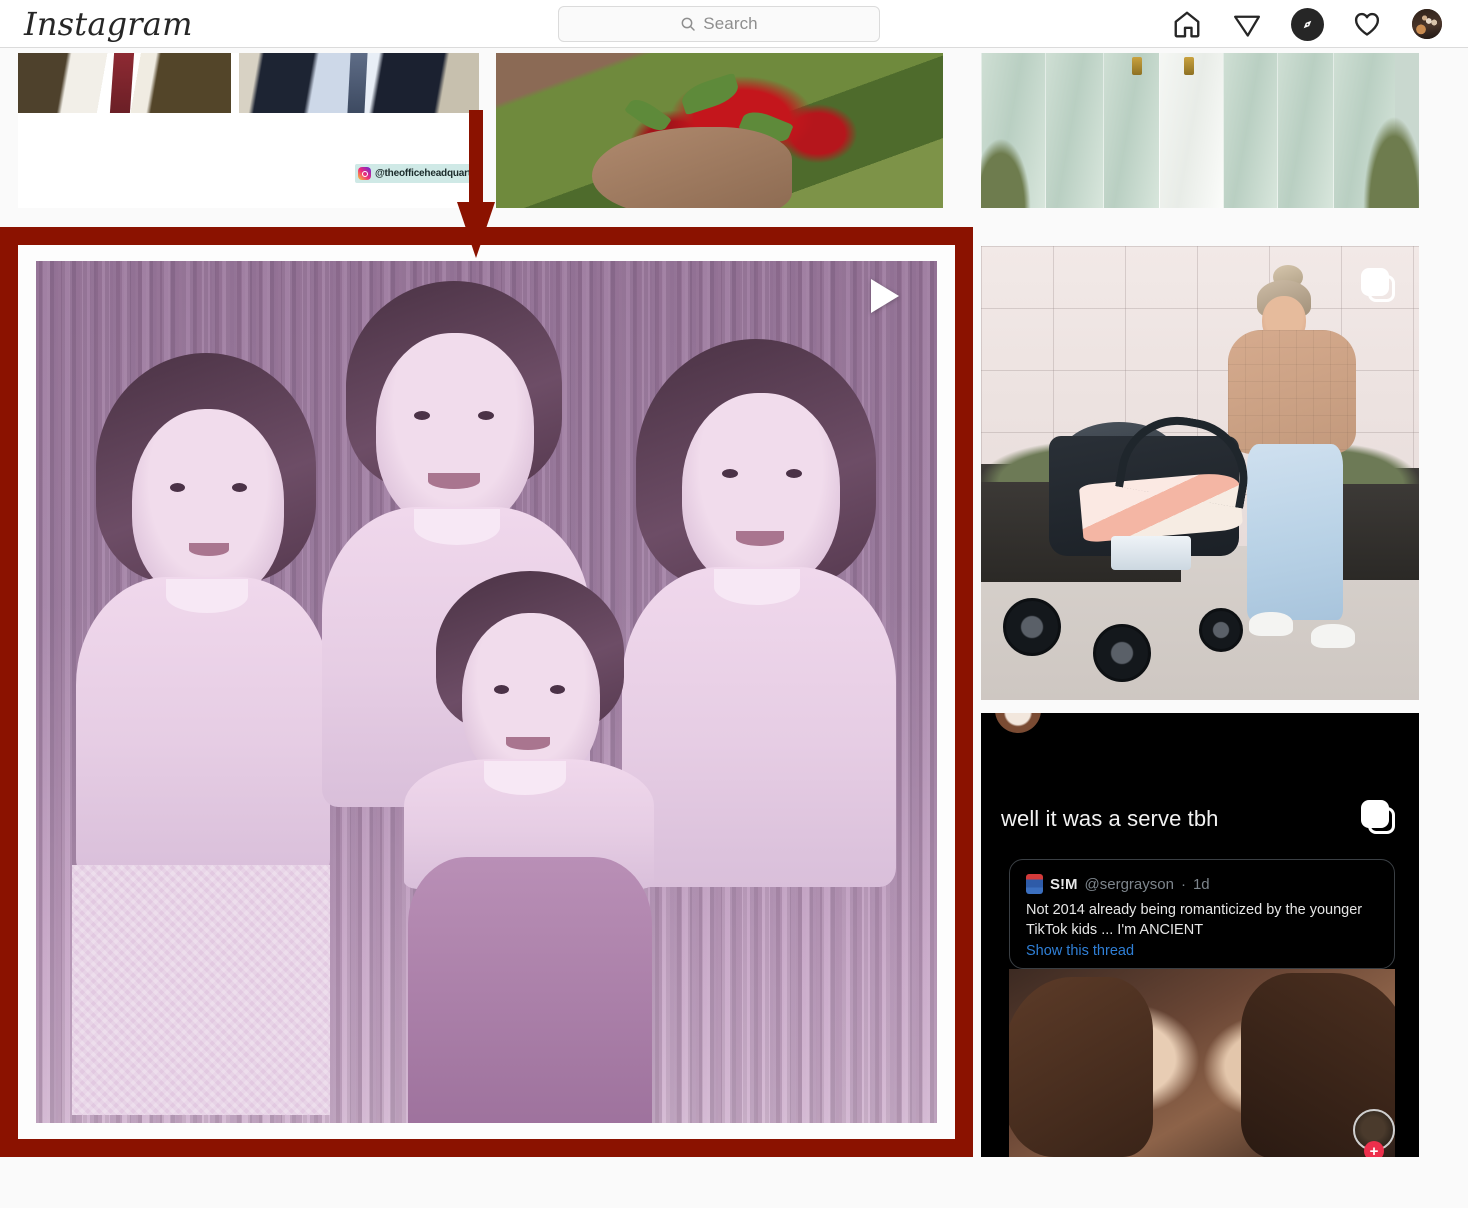 The width and height of the screenshot is (1468, 1208). What do you see at coordinates (1200, 473) in the screenshot?
I see `post-mom-with-stroller` at bounding box center [1200, 473].